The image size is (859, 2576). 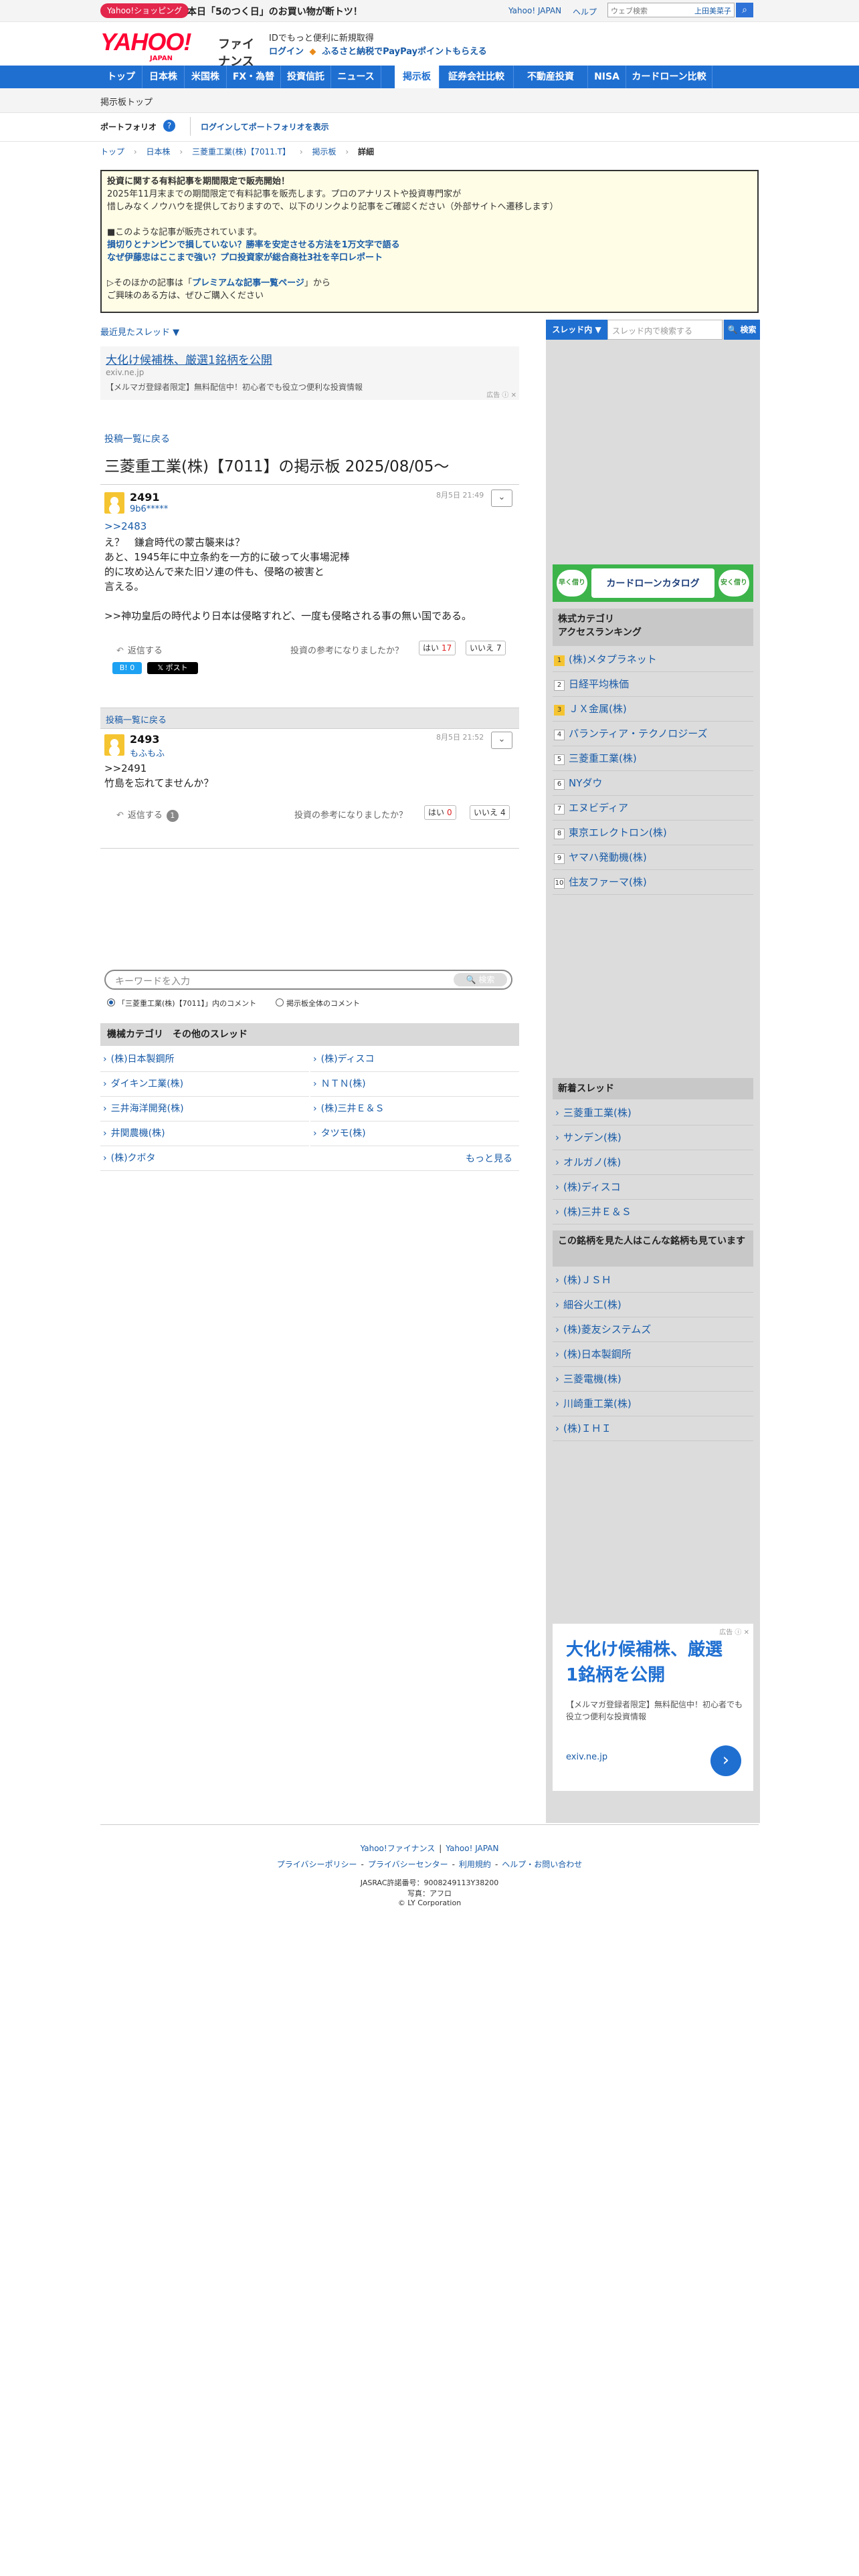 I want to click on also-viewed-link: 三菱電機(株), so click(x=653, y=1379).